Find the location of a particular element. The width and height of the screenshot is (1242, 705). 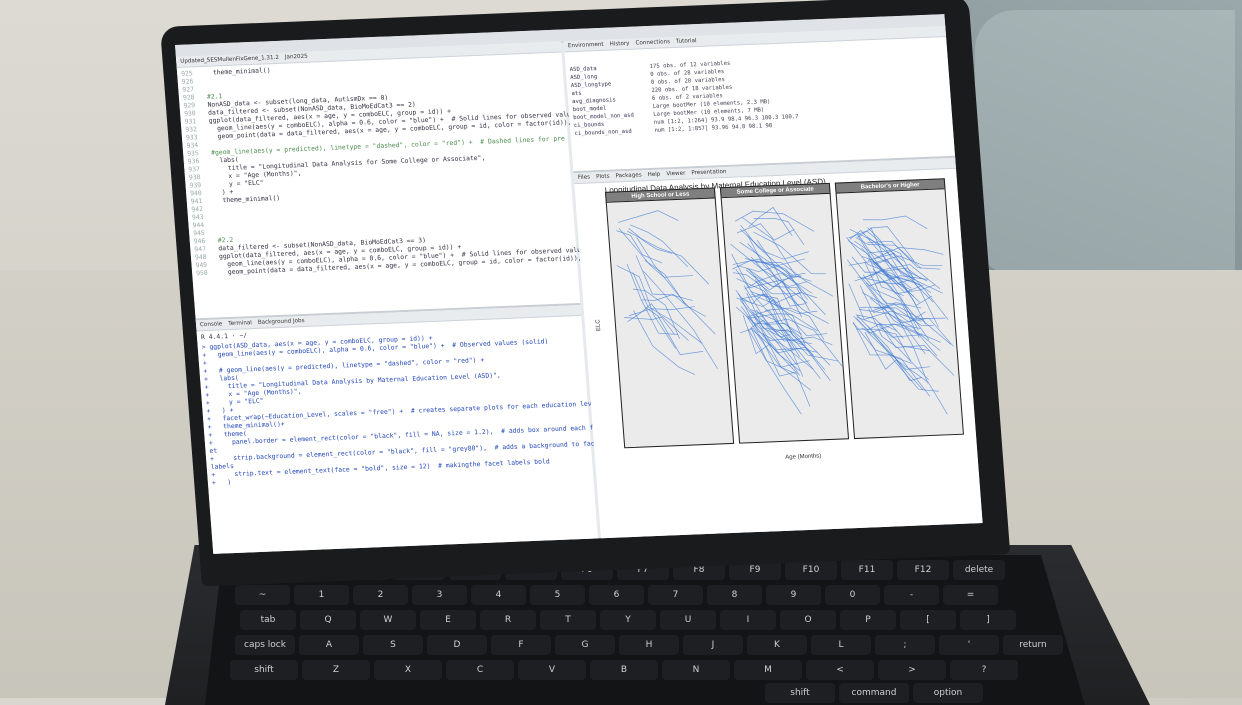

keyboard-key: F is located at coordinates (521, 645).